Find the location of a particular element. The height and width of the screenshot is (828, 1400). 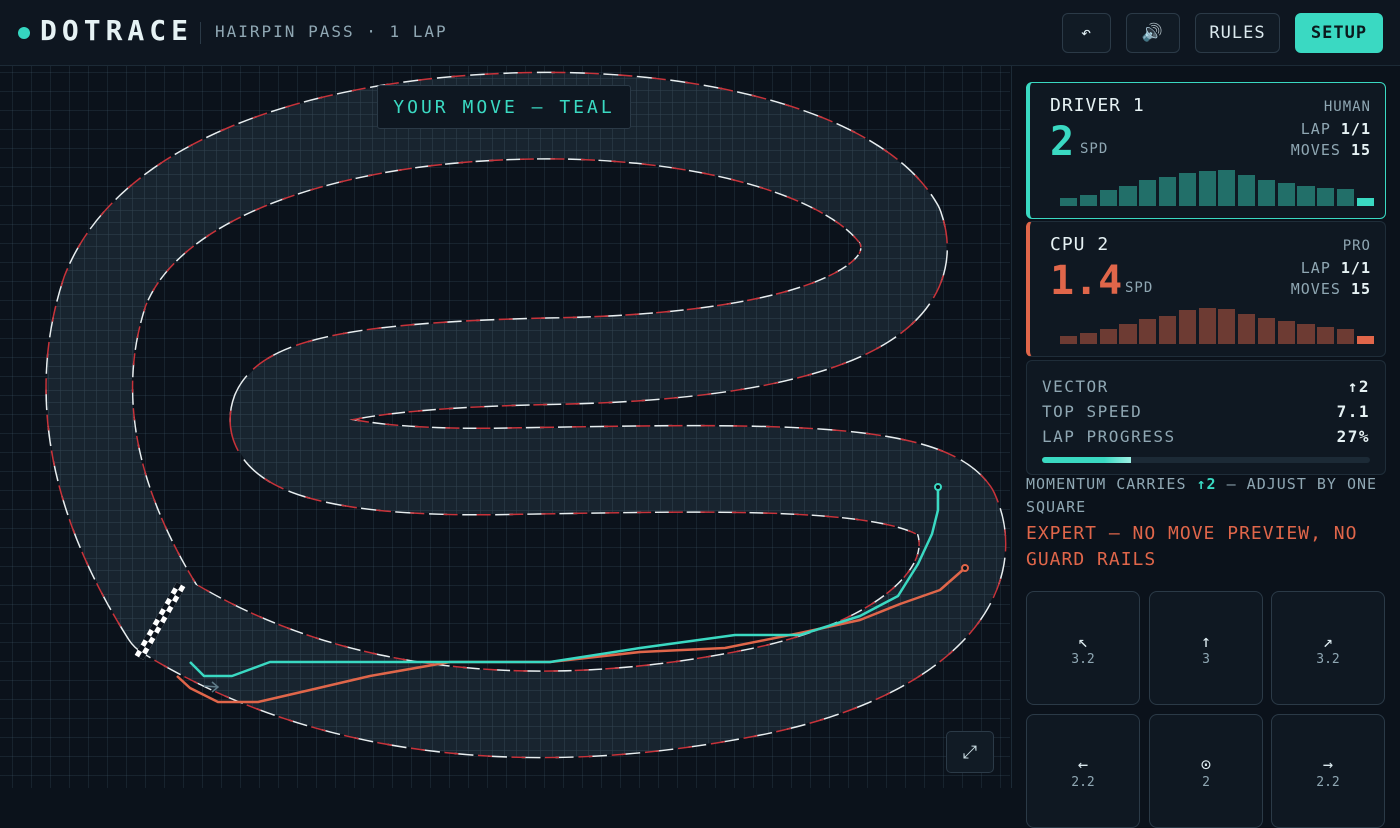

undo-icon: ↶ is located at coordinates (1086, 33).